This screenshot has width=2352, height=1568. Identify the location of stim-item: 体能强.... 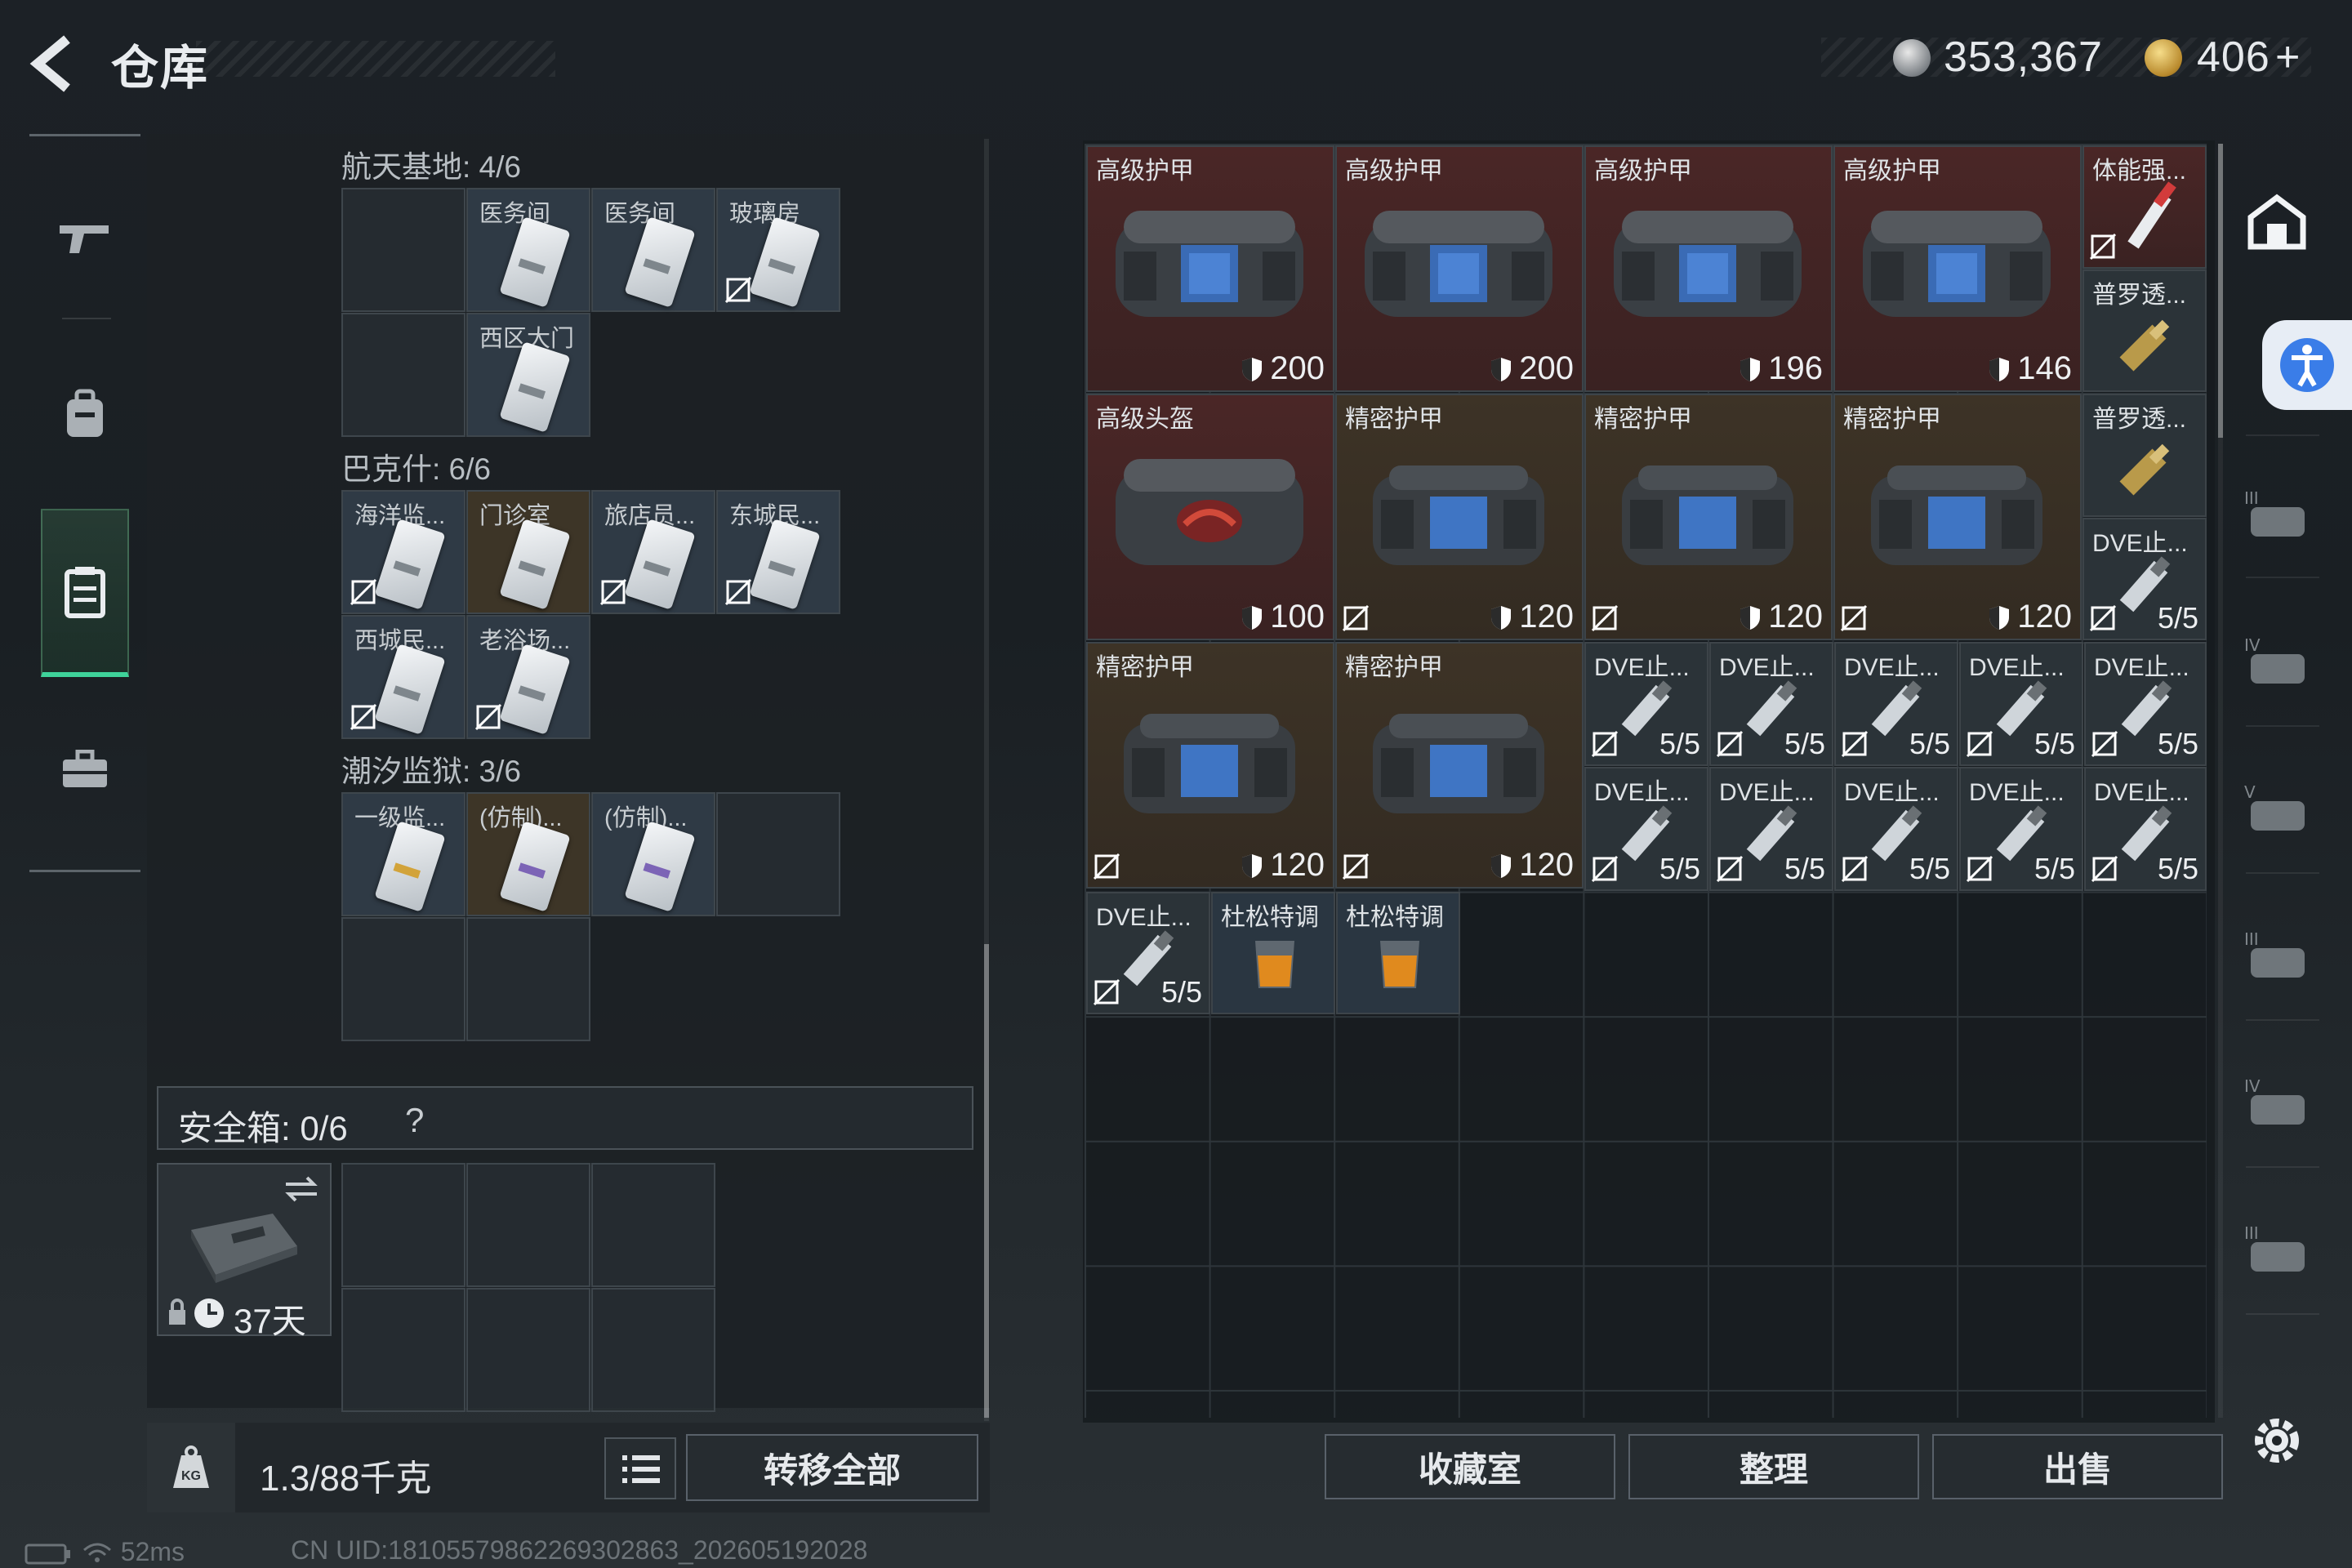
(2144, 207).